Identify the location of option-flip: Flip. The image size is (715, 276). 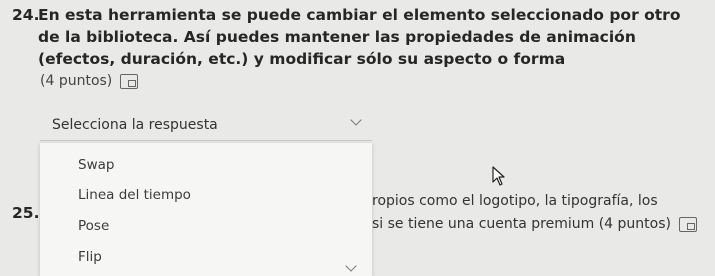
(90, 257).